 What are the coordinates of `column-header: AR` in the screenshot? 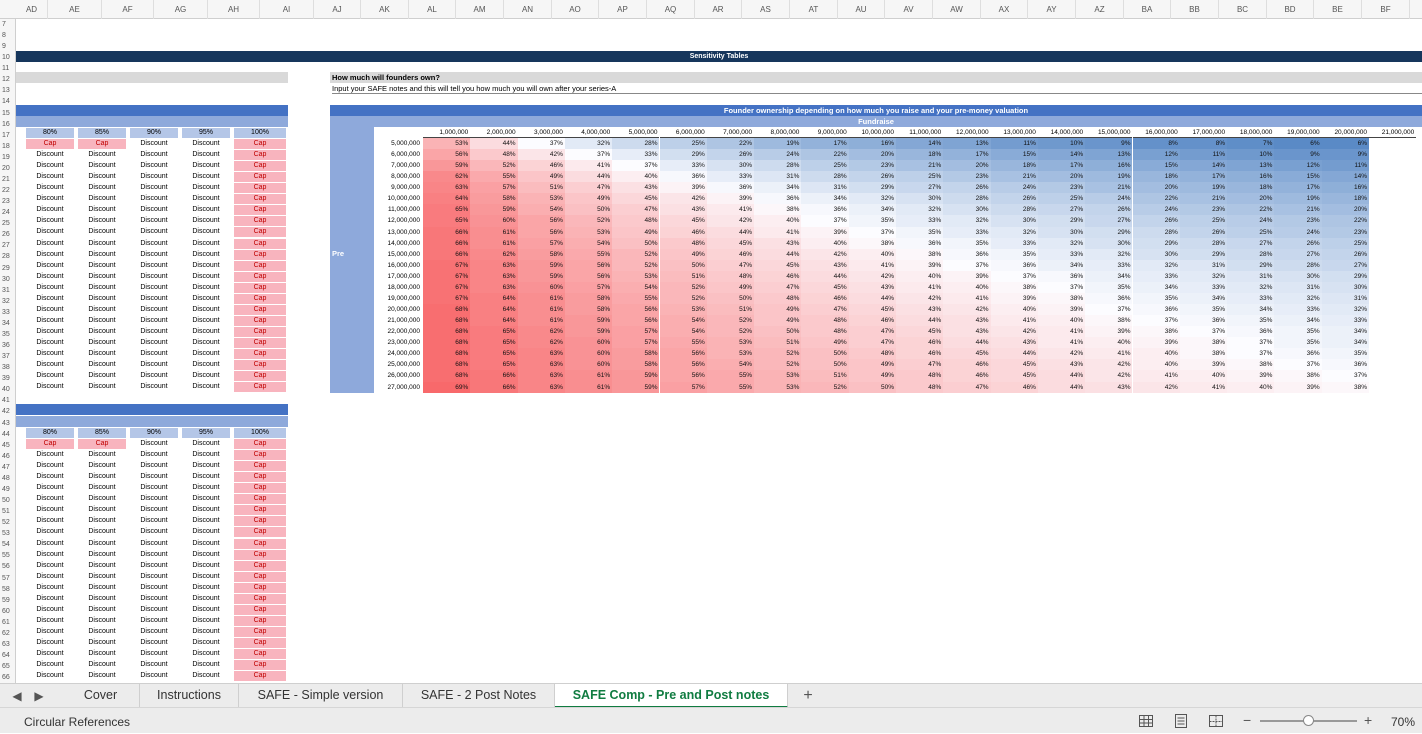 It's located at (718, 9).